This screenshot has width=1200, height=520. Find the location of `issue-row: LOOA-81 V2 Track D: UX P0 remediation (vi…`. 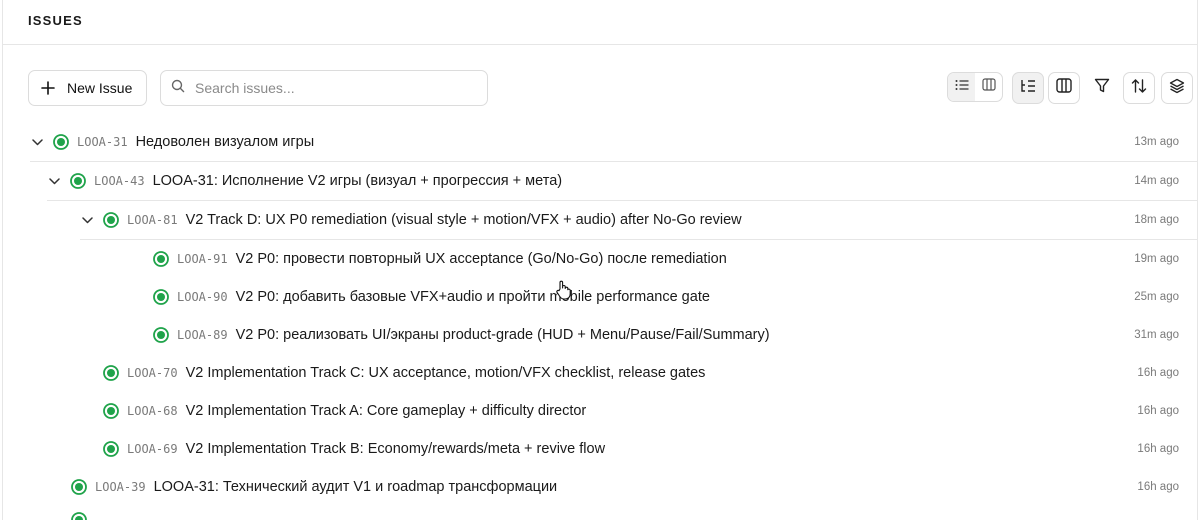

issue-row: LOOA-81 V2 Track D: UX P0 remediation (vi… is located at coordinates (638, 220).